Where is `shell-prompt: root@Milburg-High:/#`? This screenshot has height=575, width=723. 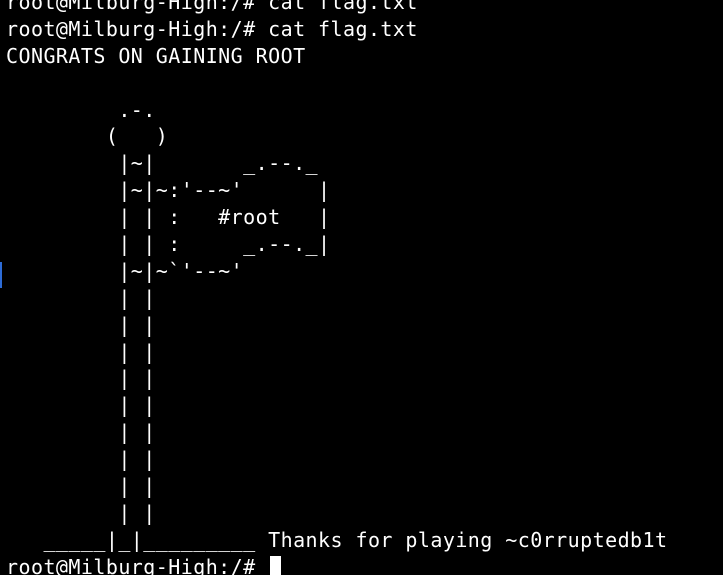 shell-prompt: root@Milburg-High:/# is located at coordinates (137, 564).